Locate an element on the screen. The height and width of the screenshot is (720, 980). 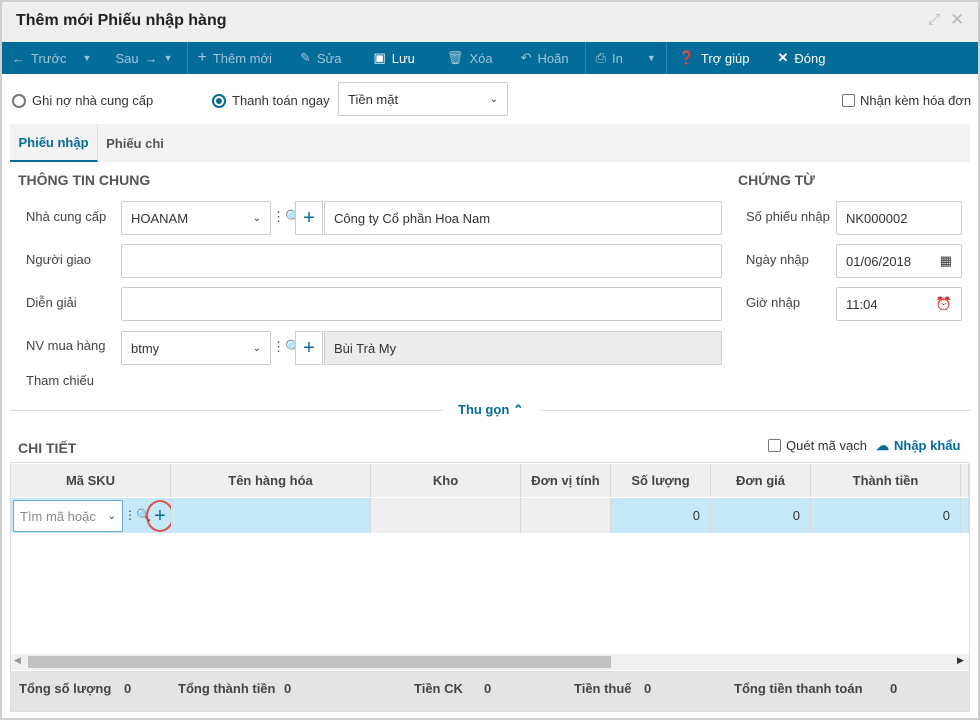
time-field: 11:04 ⏰ is located at coordinates (899, 304).